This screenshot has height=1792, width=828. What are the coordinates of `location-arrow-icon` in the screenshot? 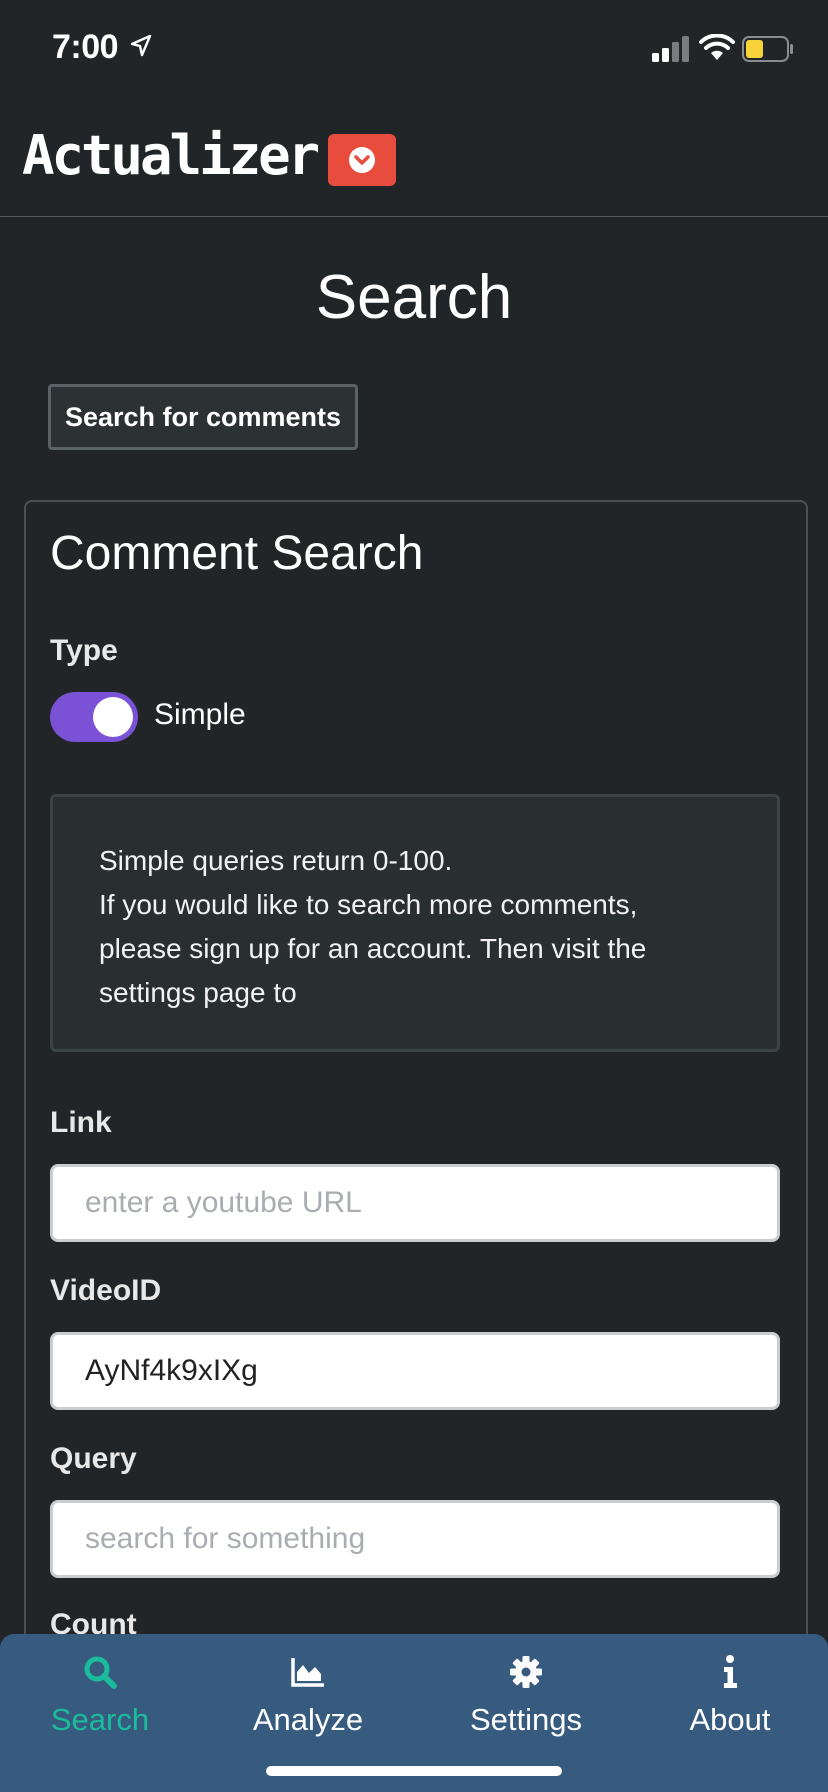 It's located at (141, 45).